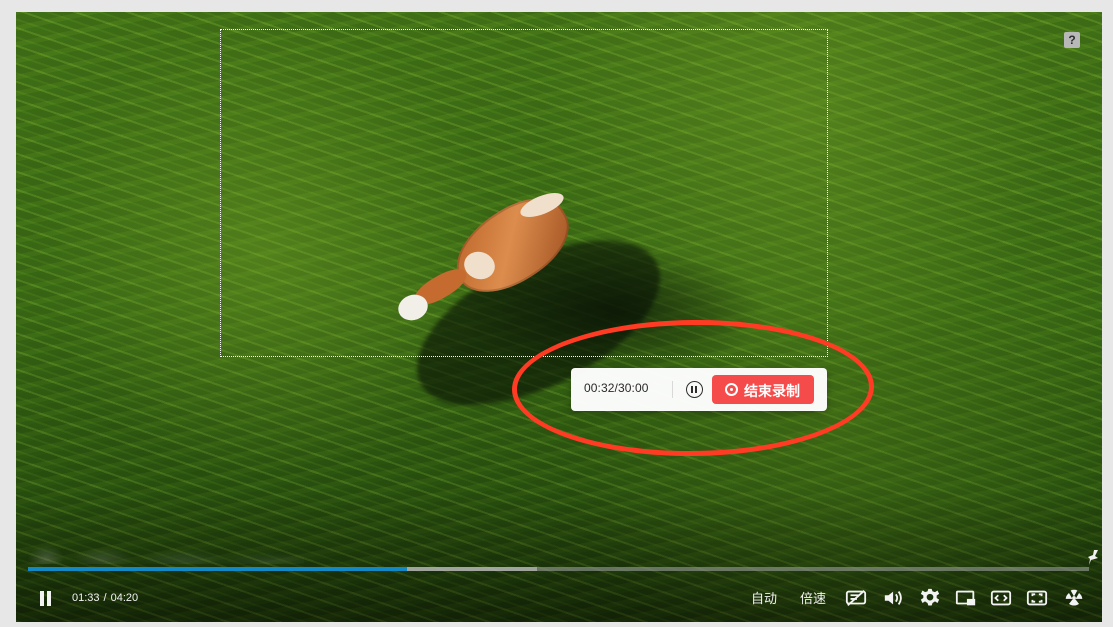  I want to click on current-time: 01:33, so click(86, 598).